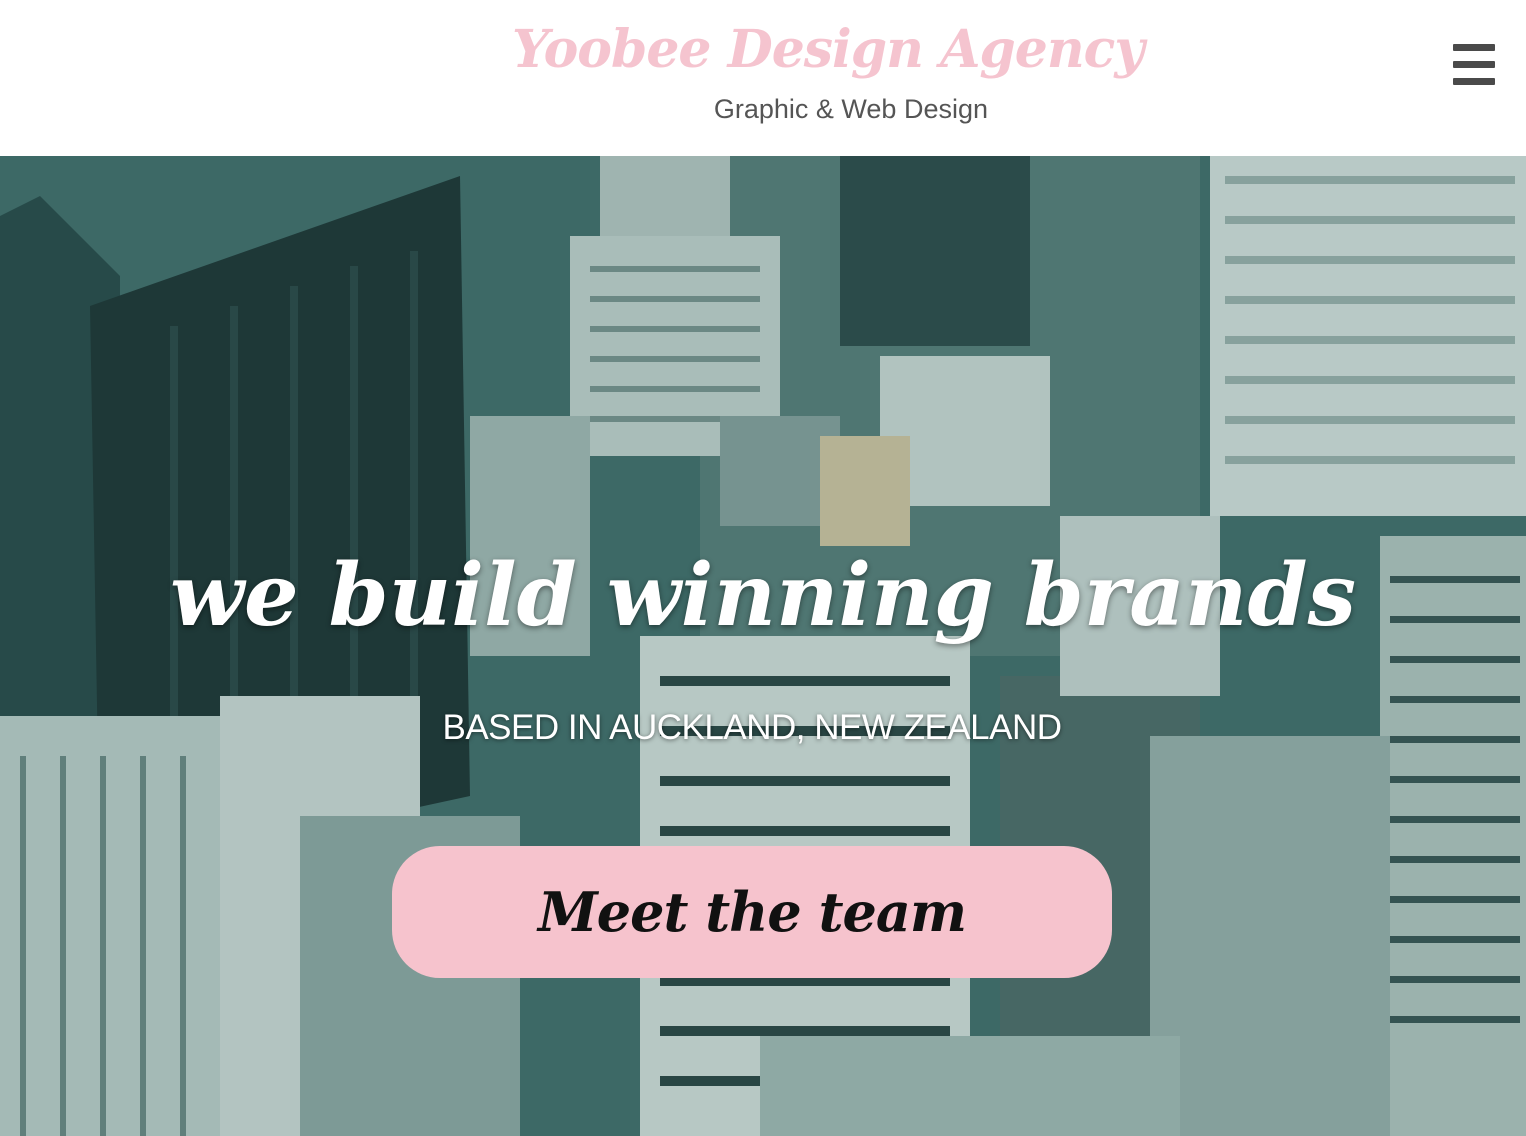 Image resolution: width=1526 pixels, height=1136 pixels. What do you see at coordinates (828, 49) in the screenshot?
I see `brand-name: Yoobee Design Agency` at bounding box center [828, 49].